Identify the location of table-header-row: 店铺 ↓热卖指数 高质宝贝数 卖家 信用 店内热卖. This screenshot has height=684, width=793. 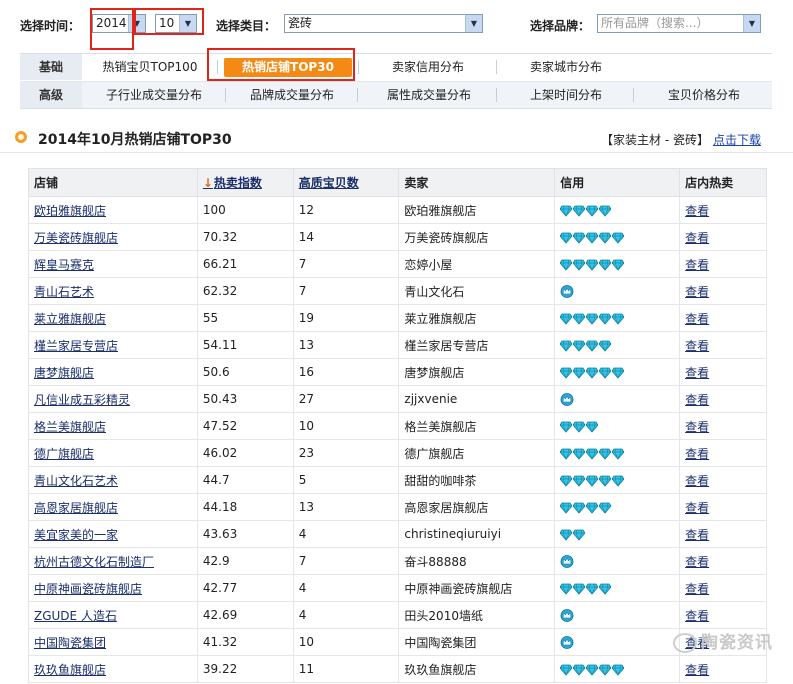
(397, 182).